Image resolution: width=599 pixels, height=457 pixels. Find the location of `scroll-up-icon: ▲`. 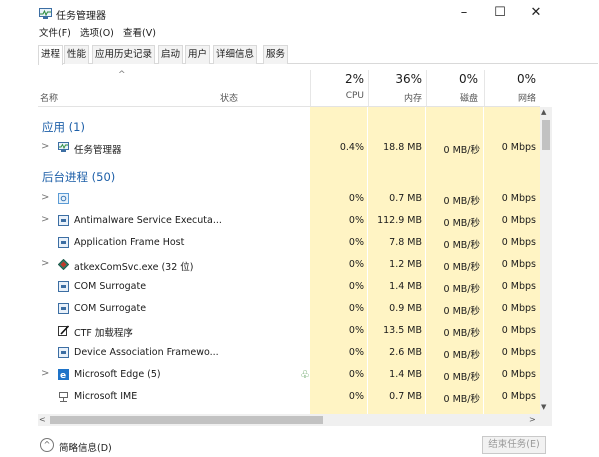

scroll-up-icon: ▲ is located at coordinates (543, 112).